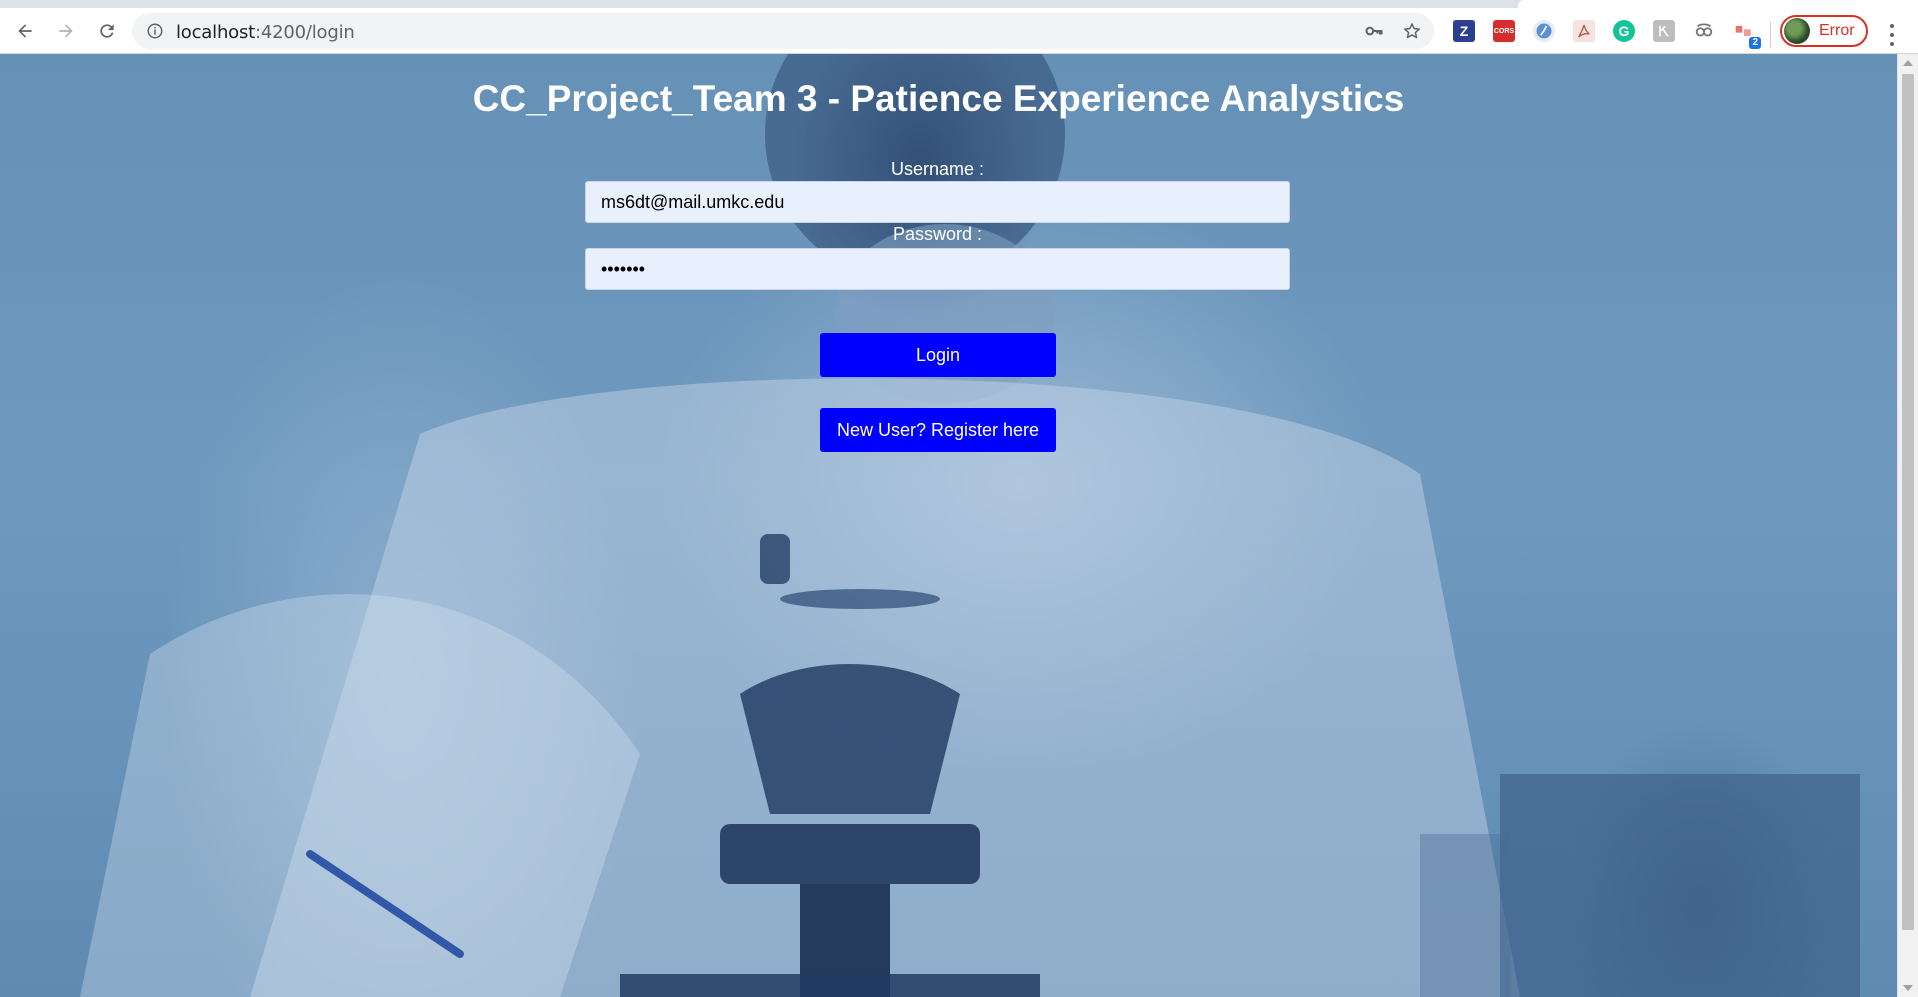 This screenshot has height=997, width=1918. Describe the element at coordinates (1584, 31) in the screenshot. I see `pdf-extension-icon` at that location.